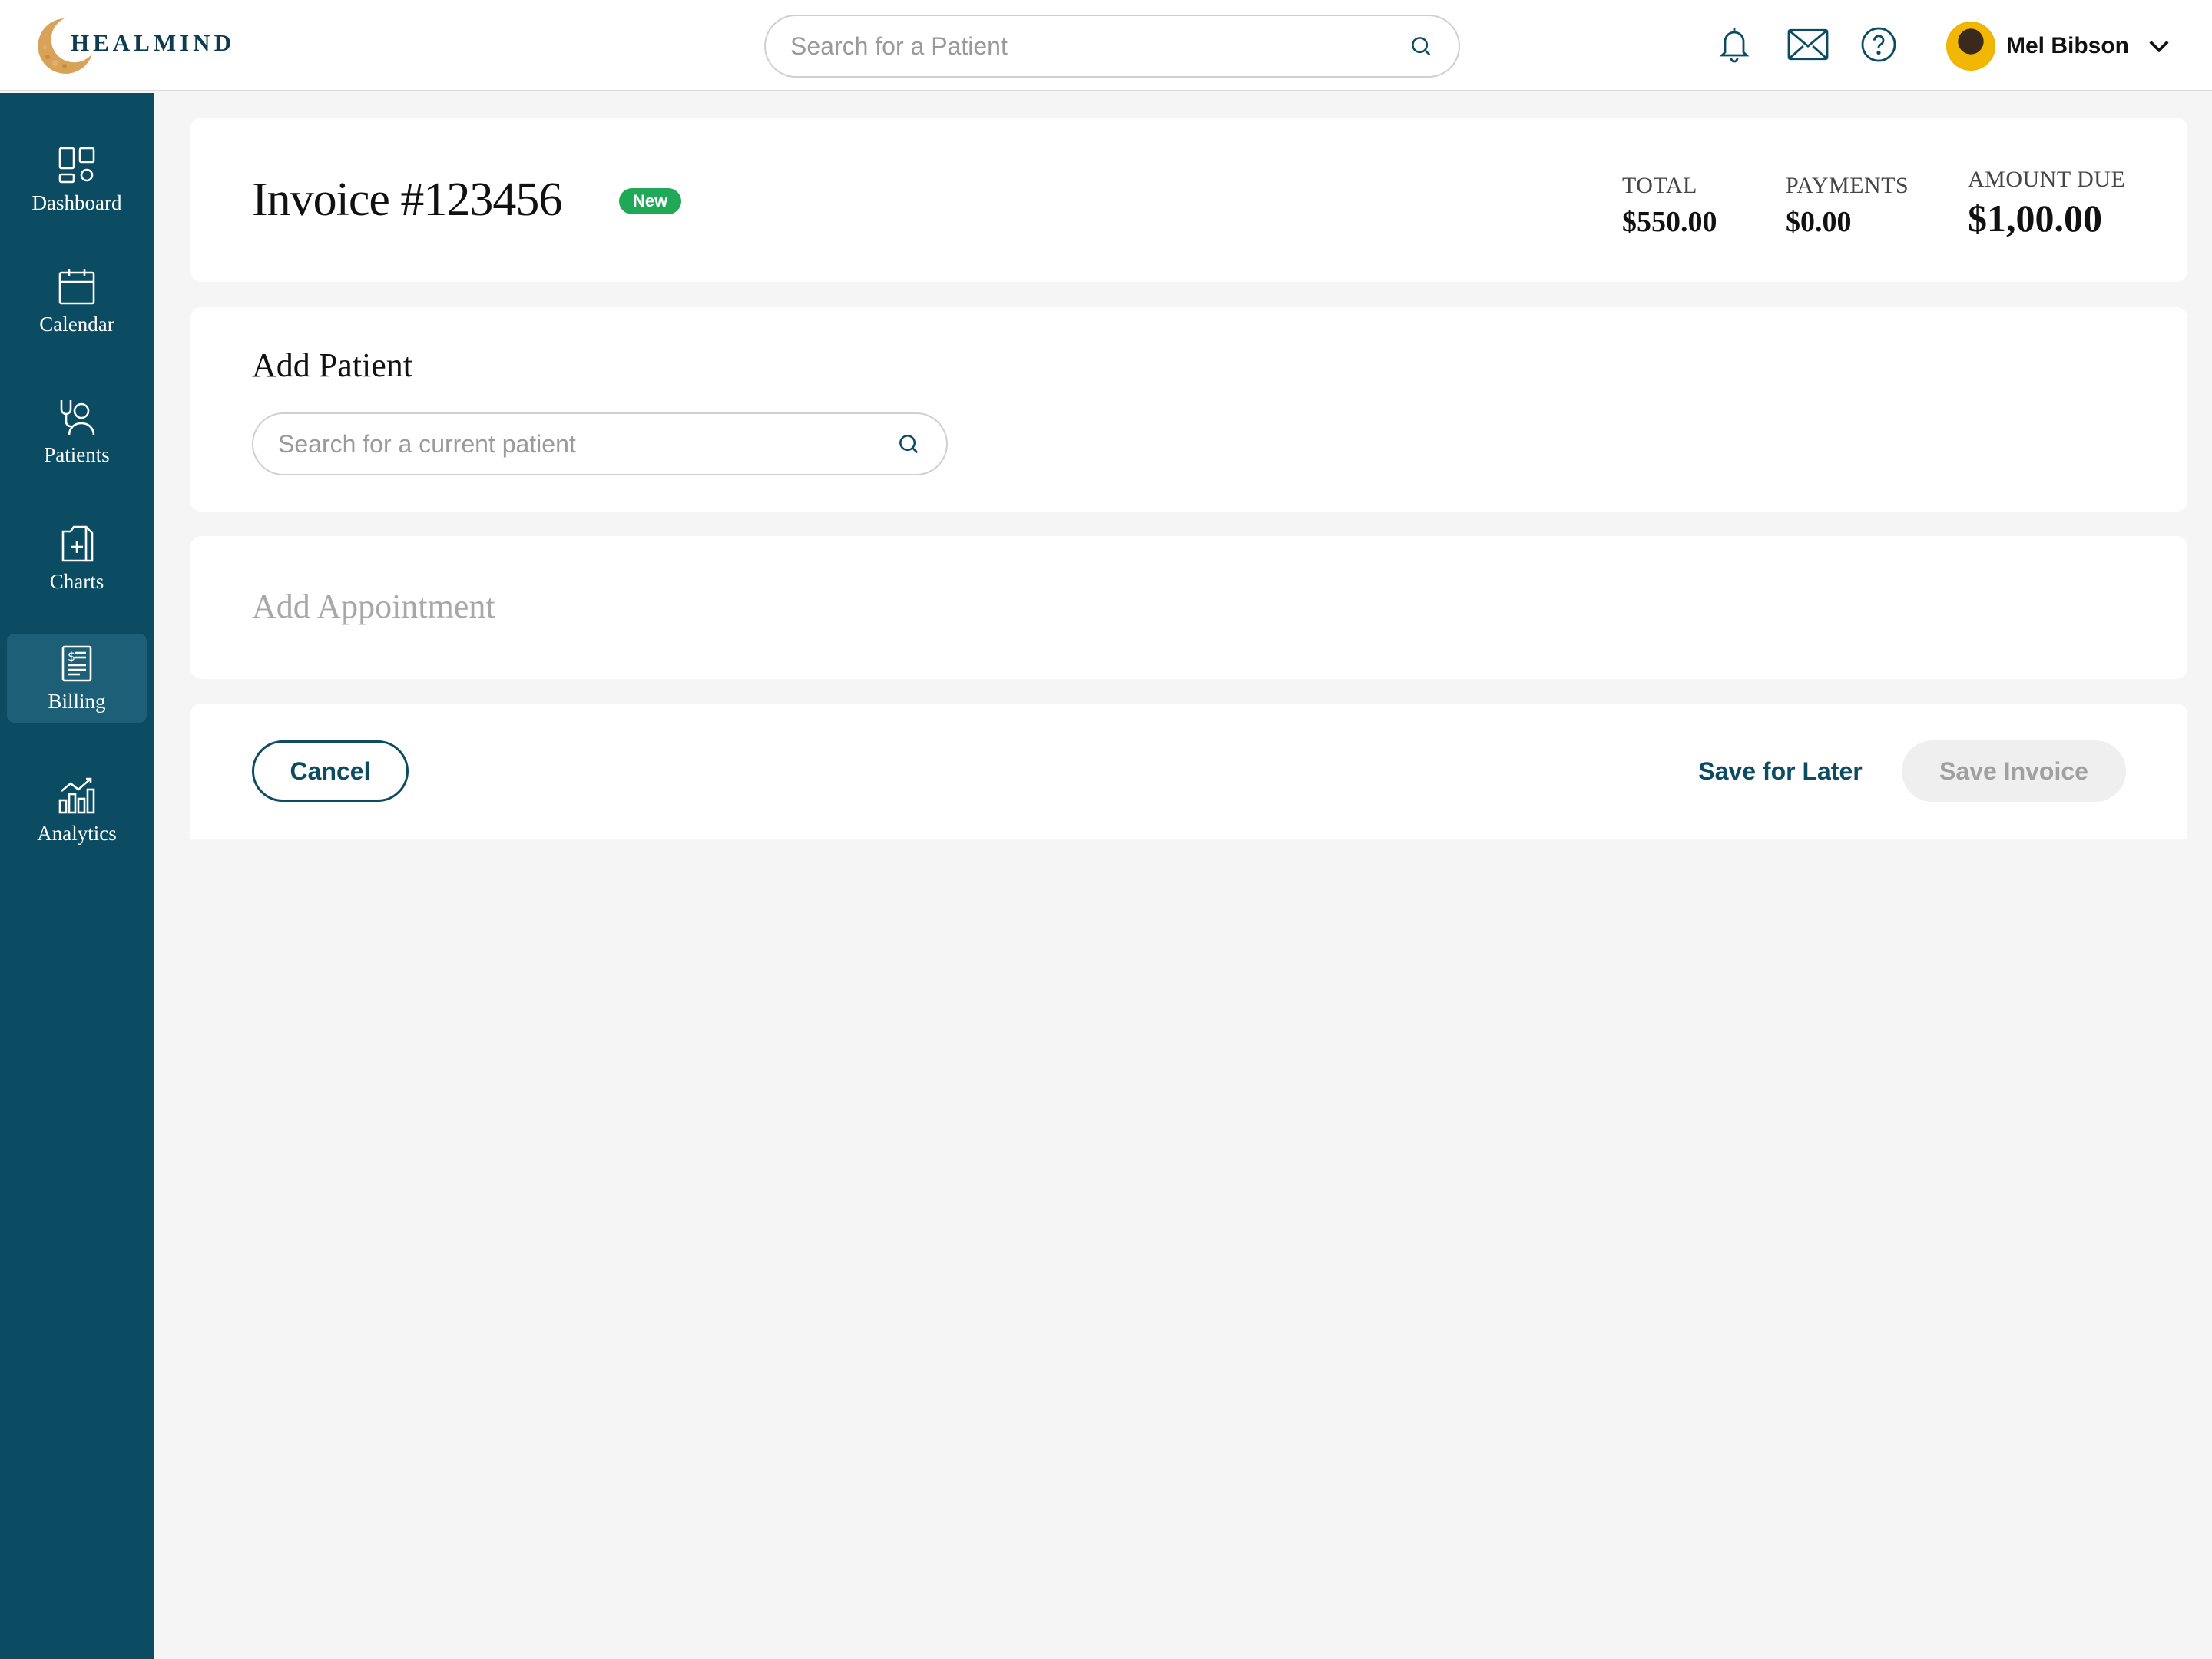 The height and width of the screenshot is (1659, 2212). Describe the element at coordinates (1848, 185) in the screenshot. I see `payments-label: PAYMENTS` at that location.